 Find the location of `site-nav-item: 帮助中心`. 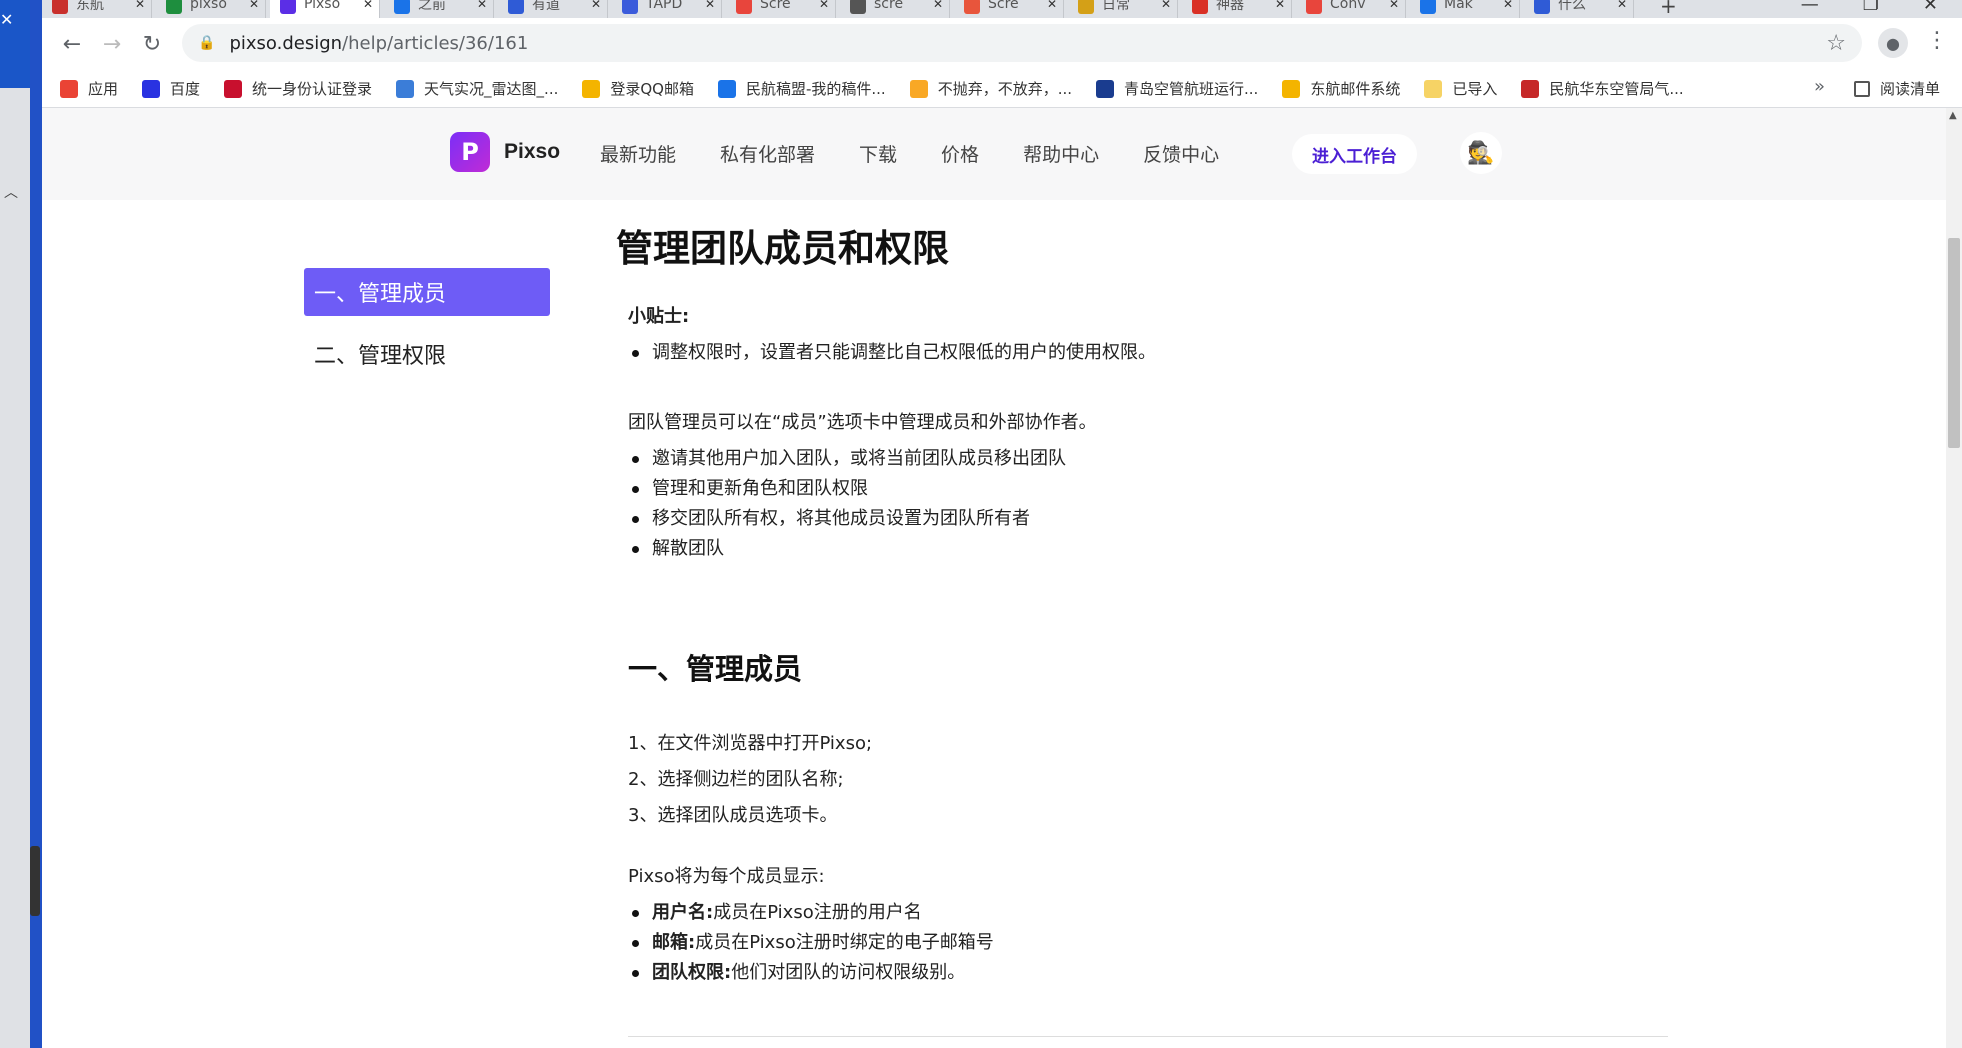

site-nav-item: 帮助中心 is located at coordinates (1061, 153).